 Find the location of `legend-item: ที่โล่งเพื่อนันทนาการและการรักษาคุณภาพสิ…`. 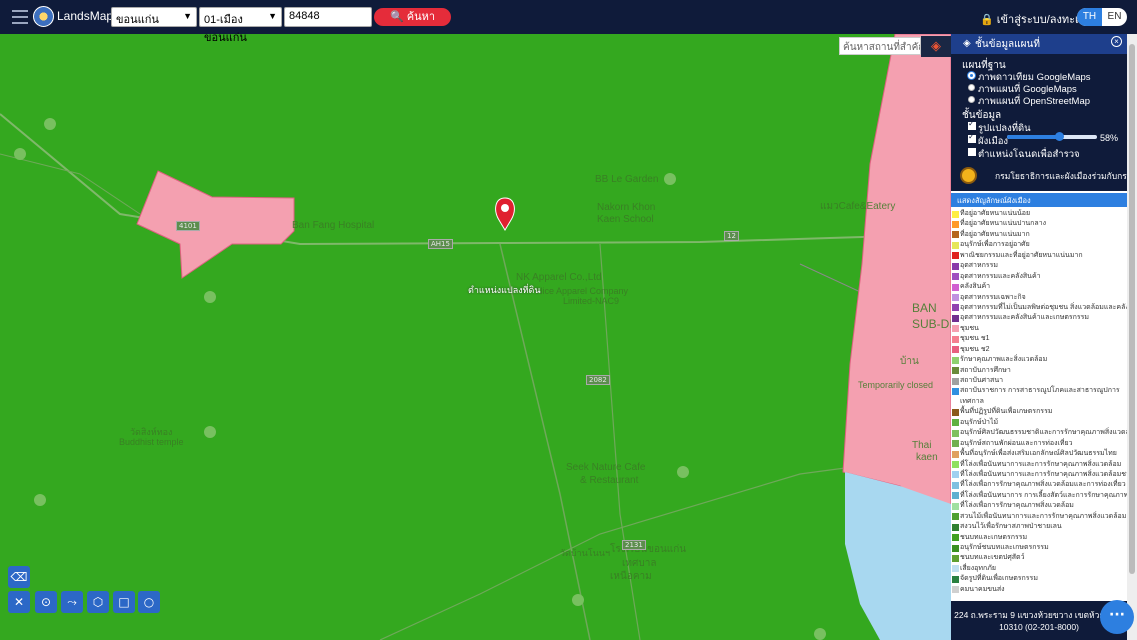

legend-item: ที่โล่งเพื่อนันทนาการและการรักษาคุณภาพสิ… is located at coordinates (1039, 465).